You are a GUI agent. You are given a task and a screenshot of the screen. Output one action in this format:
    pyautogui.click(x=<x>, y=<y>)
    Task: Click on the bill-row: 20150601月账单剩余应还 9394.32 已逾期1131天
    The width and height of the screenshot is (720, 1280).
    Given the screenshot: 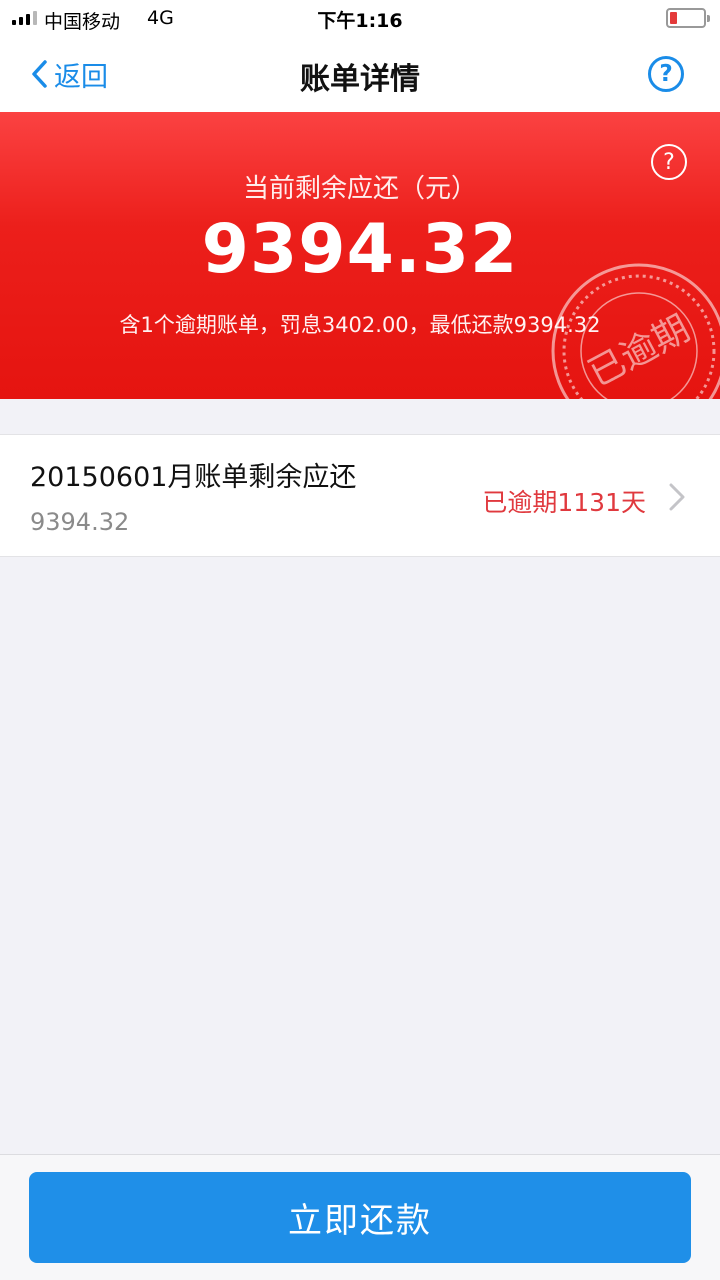 What is the action you would take?
    pyautogui.click(x=360, y=495)
    